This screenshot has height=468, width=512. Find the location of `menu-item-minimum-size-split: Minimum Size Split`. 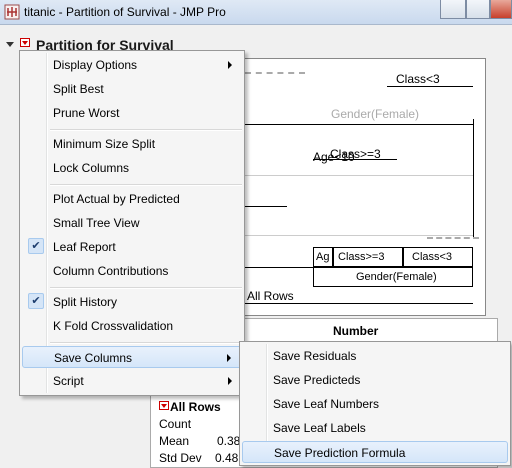

menu-item-minimum-size-split: Minimum Size Split is located at coordinates (132, 144).